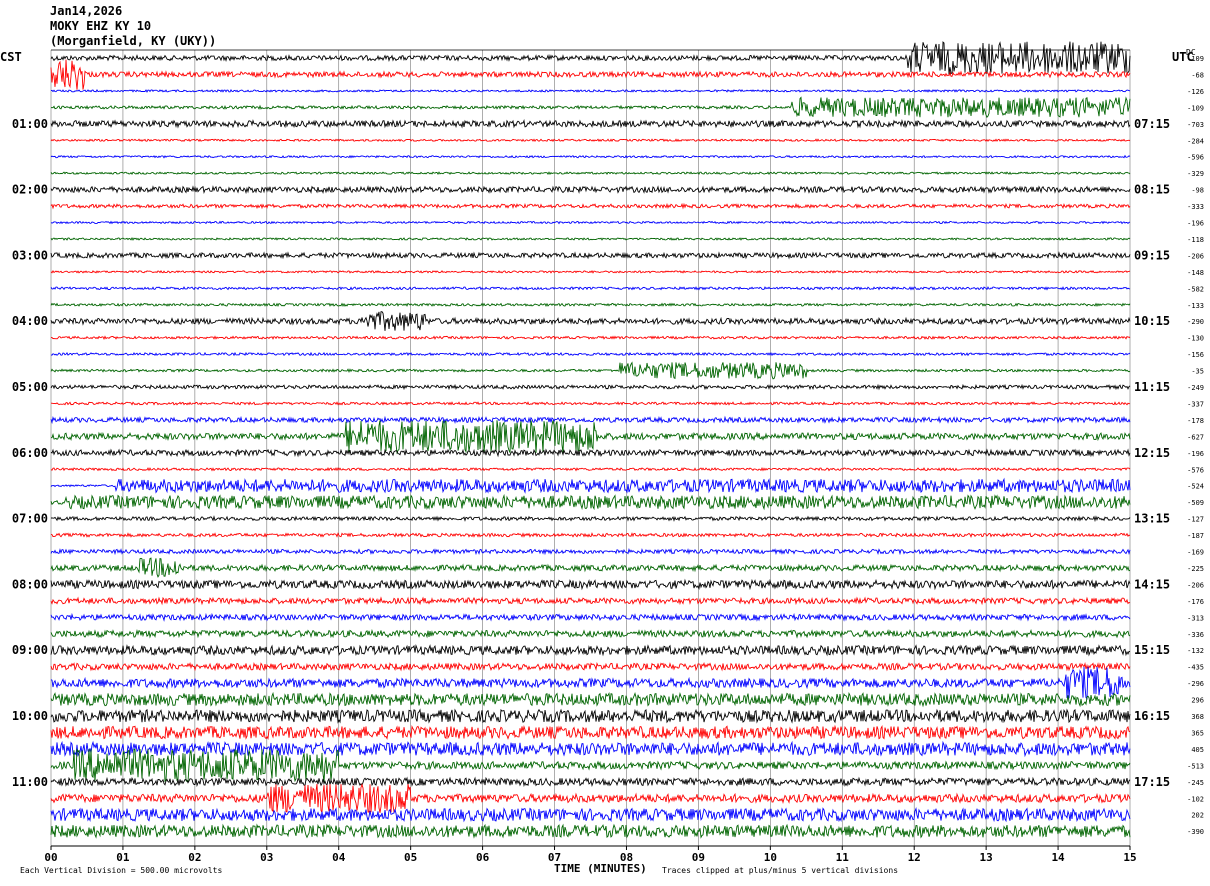 This screenshot has width=1210, height=886. I want to click on cst-time-label: 07:00, so click(30, 519).